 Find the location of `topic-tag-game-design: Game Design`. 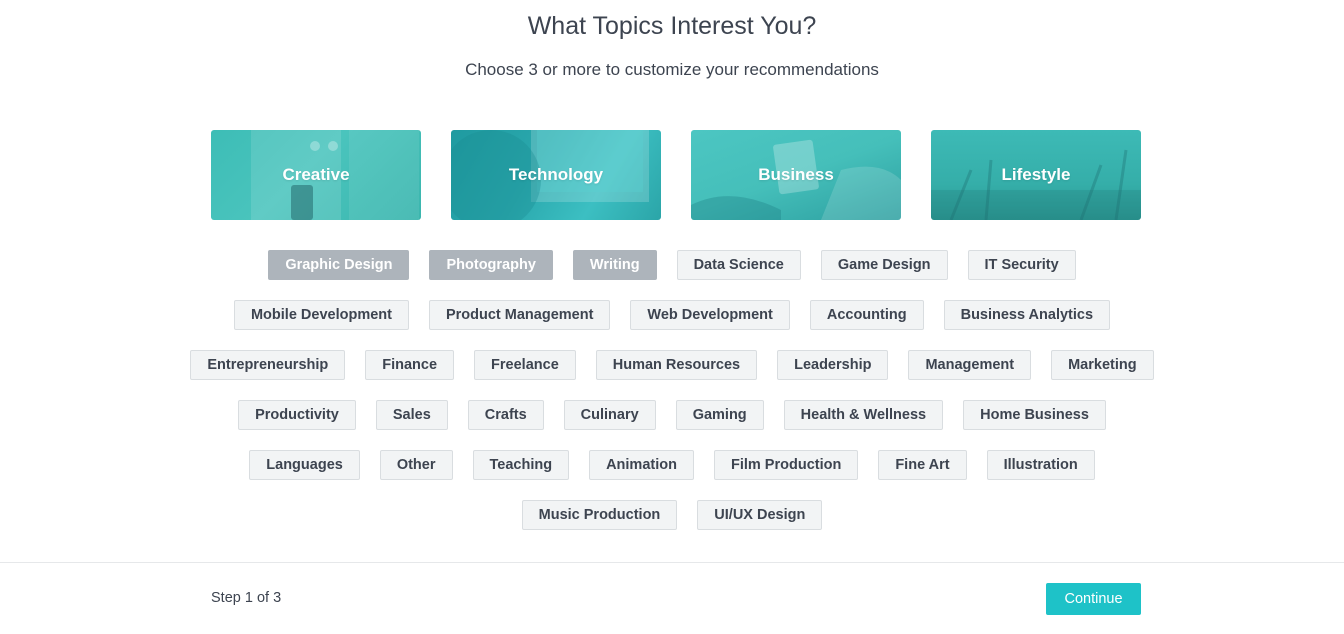

topic-tag-game-design: Game Design is located at coordinates (884, 265).